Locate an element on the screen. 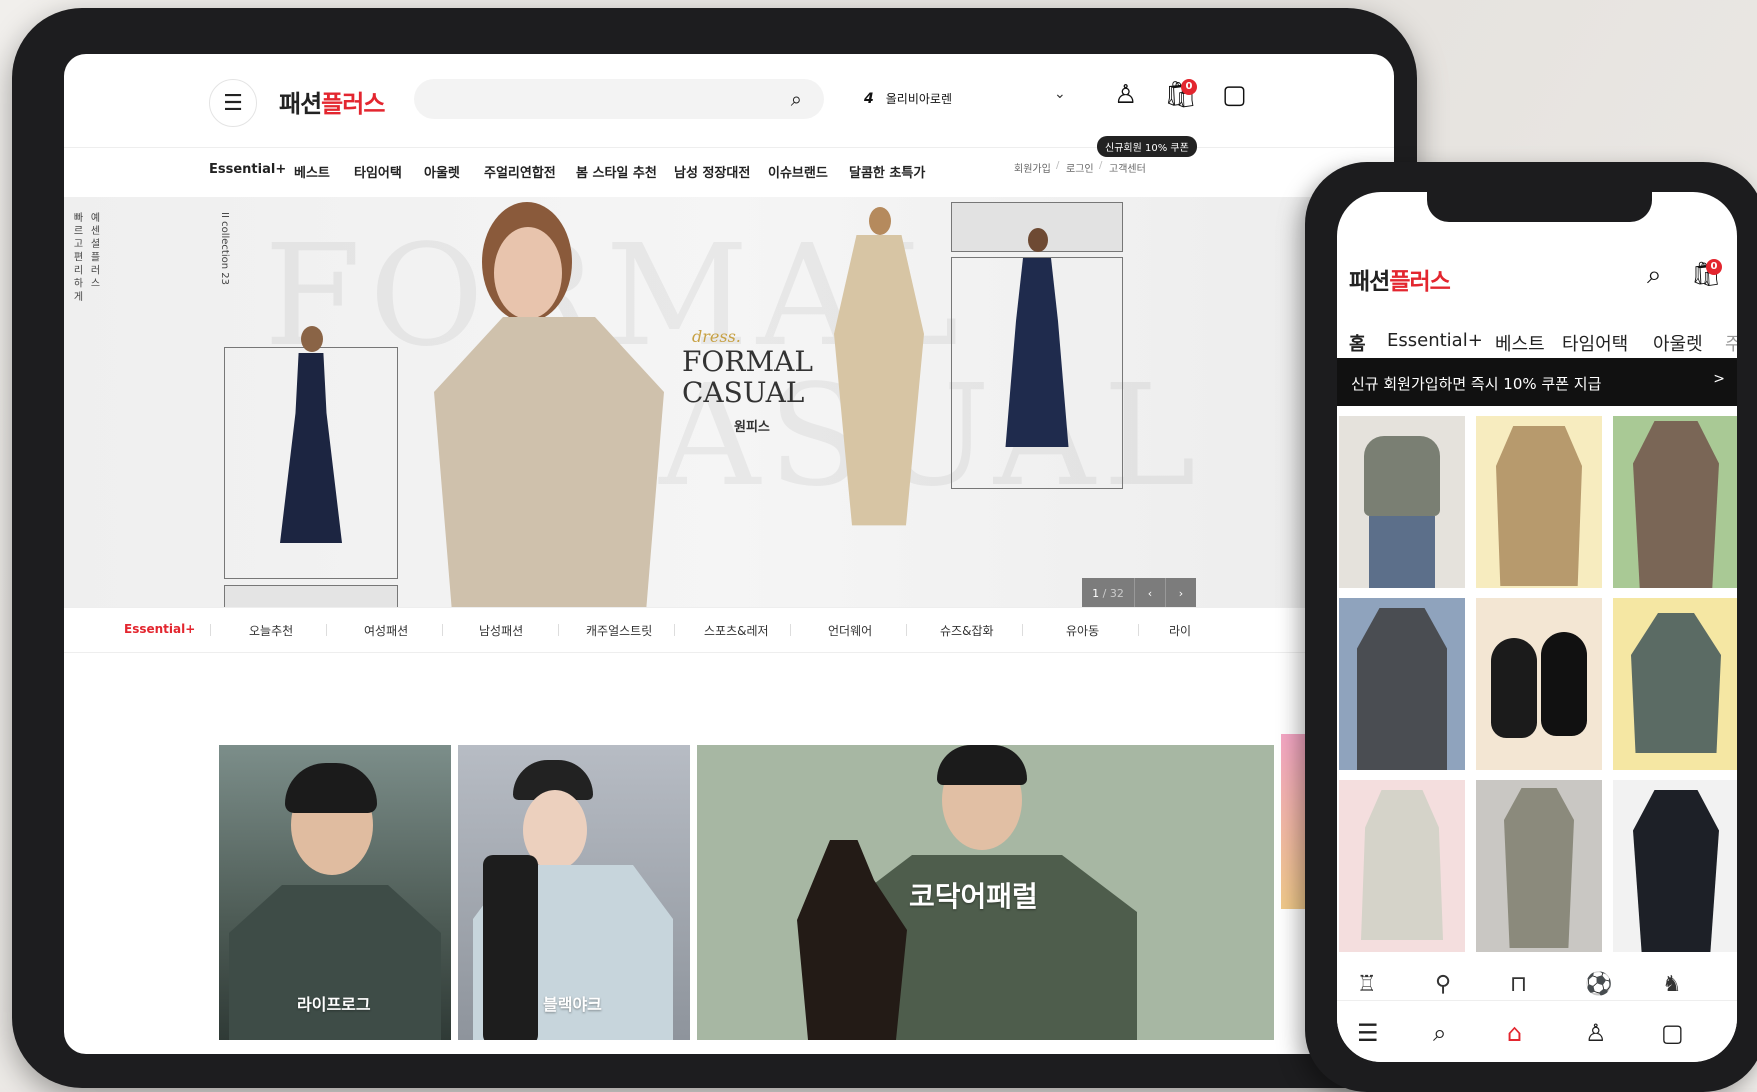 This screenshot has height=1092, width=1757. brand-tile-caption: 블랙야크 is located at coordinates (572, 1004).